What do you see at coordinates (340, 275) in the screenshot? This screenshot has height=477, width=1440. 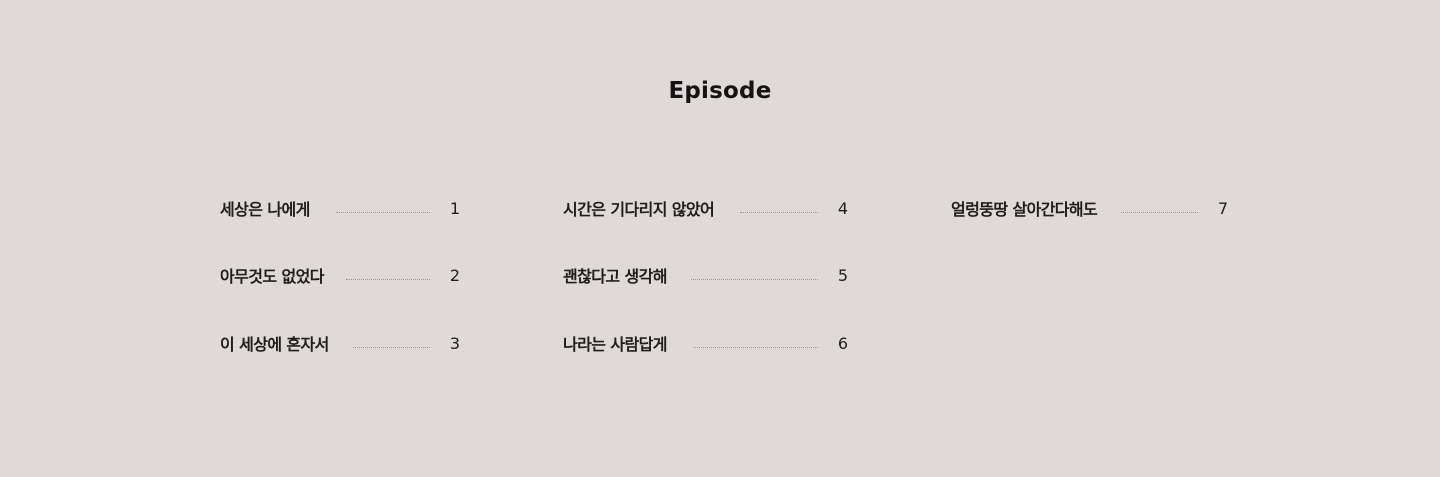 I see `episode-item: 아무것도 없었다 2` at bounding box center [340, 275].